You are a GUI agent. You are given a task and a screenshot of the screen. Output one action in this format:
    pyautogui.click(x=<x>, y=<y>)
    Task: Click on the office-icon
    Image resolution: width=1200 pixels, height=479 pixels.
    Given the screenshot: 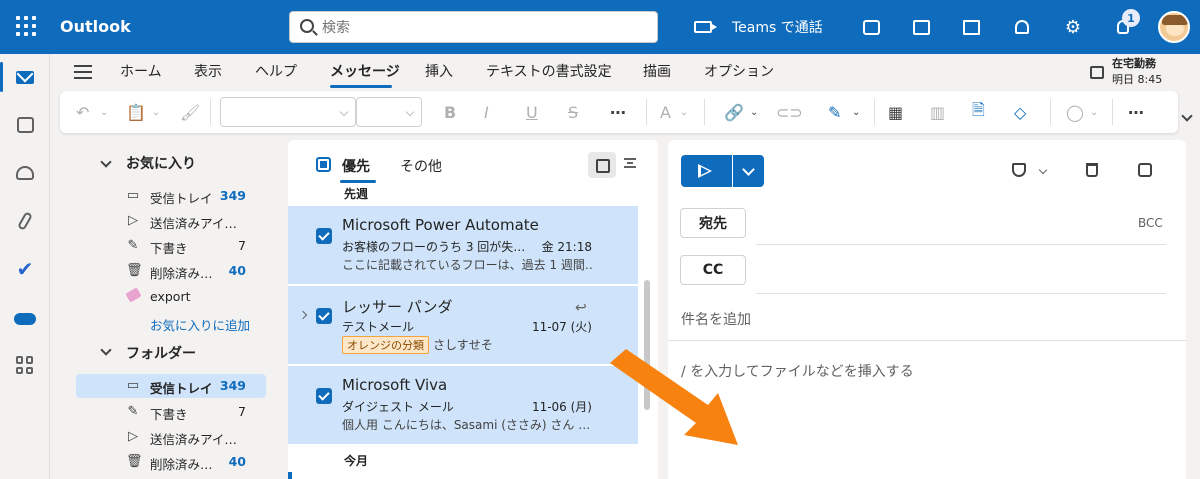 What is the action you would take?
    pyautogui.click(x=921, y=27)
    